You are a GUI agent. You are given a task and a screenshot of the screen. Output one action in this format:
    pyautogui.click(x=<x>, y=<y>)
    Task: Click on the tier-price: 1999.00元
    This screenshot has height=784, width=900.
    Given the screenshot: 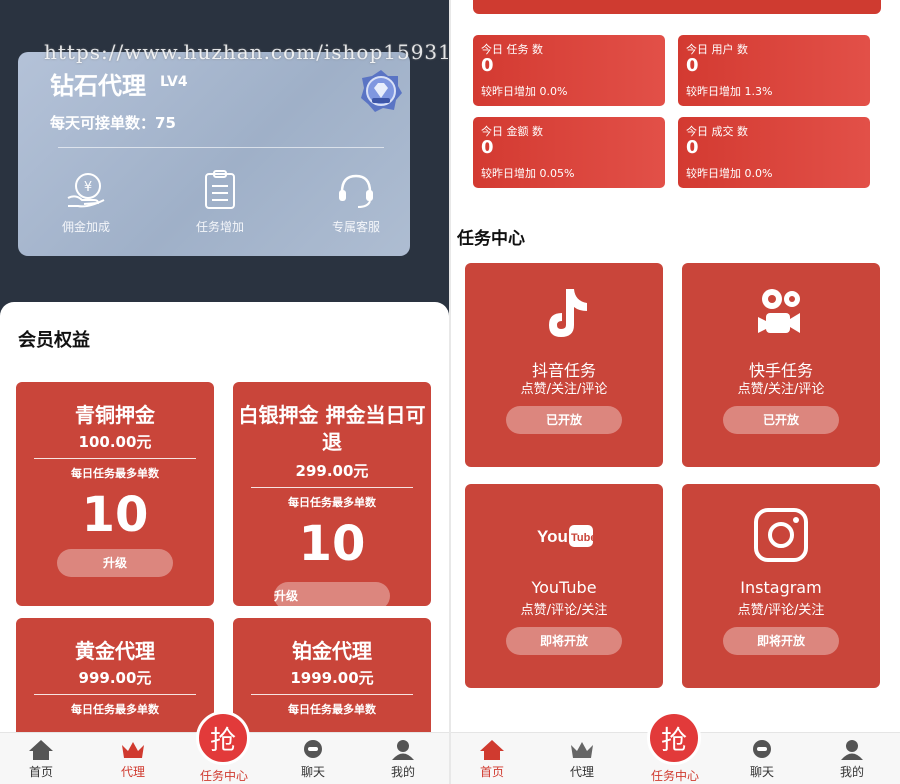 What is the action you would take?
    pyautogui.click(x=332, y=678)
    